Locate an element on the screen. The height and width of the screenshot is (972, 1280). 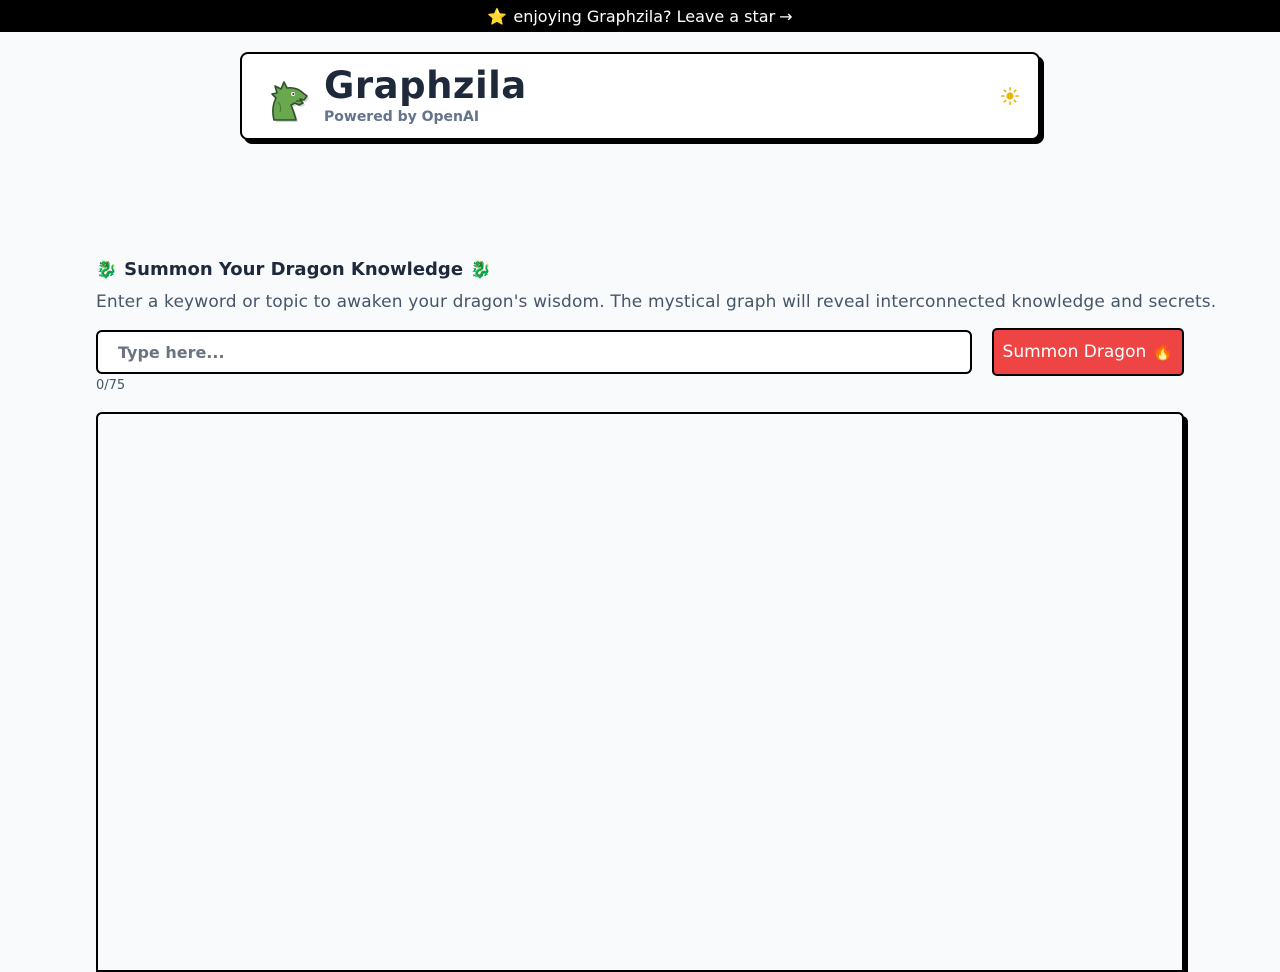
app-header: Graphzila Powered by OpenAI is located at coordinates (640, 96).